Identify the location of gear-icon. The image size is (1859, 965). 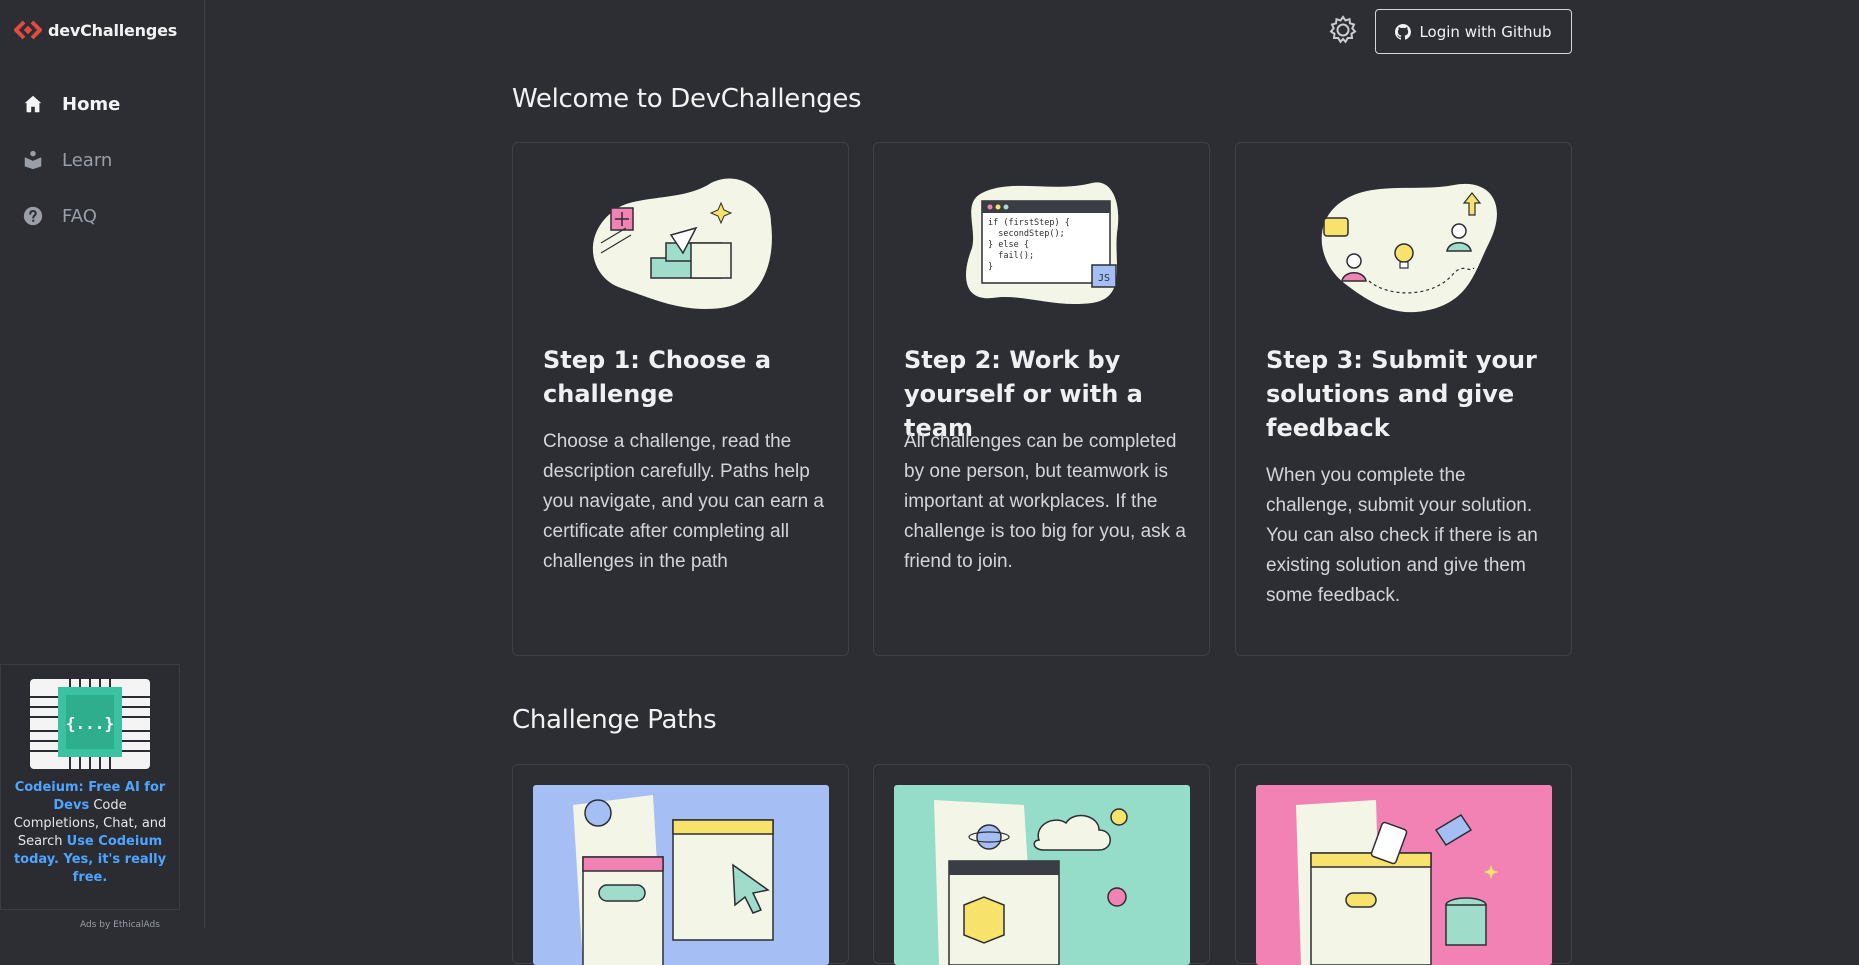
(1343, 30).